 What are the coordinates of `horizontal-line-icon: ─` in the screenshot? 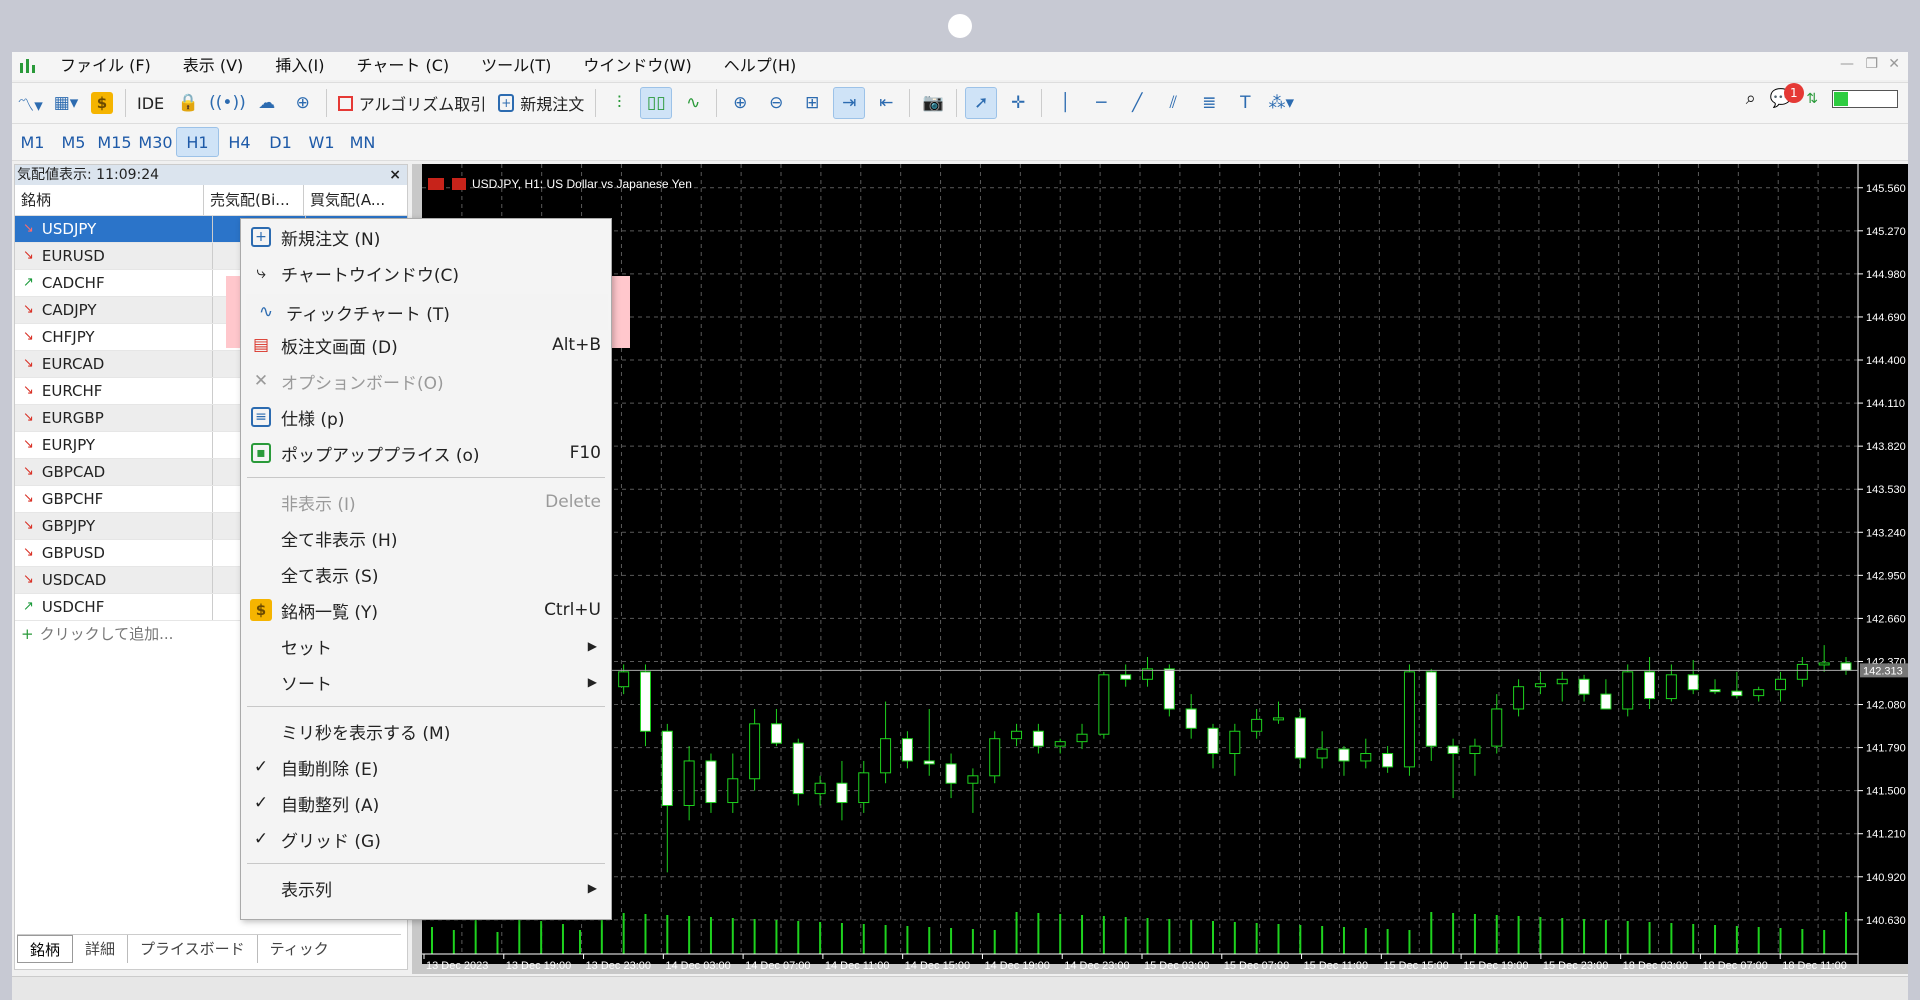 It's located at (1101, 103).